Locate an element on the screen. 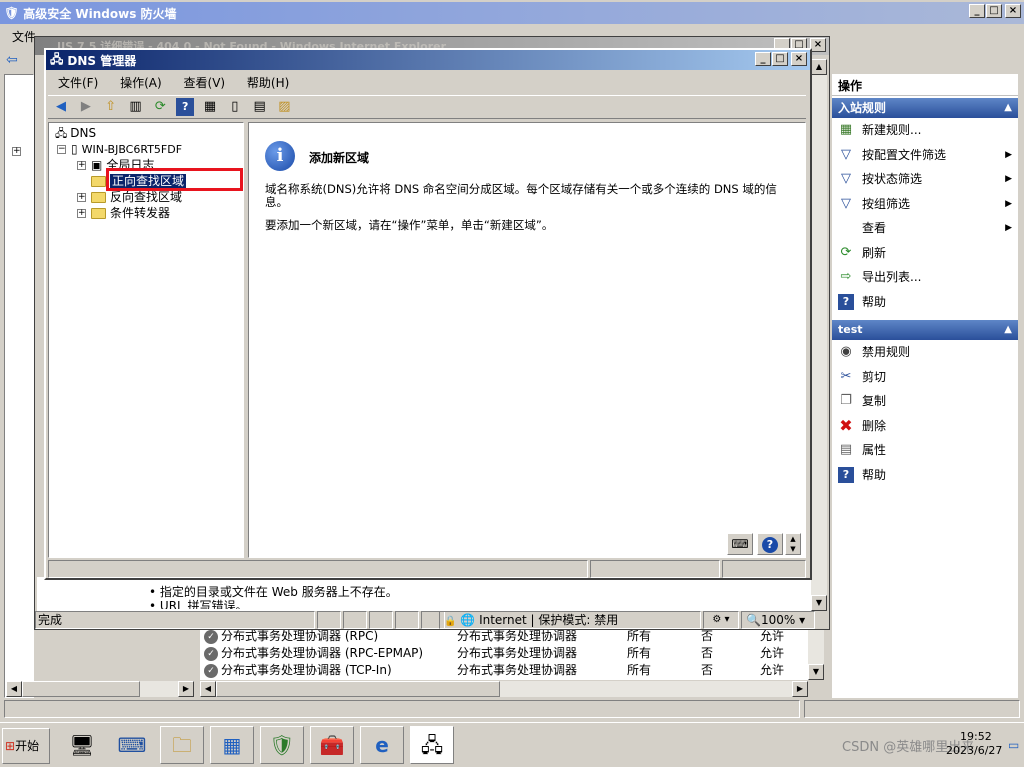 Image resolution: width=1024 pixels, height=767 pixels. action-delete: ✖ 删除 is located at coordinates (925, 426).